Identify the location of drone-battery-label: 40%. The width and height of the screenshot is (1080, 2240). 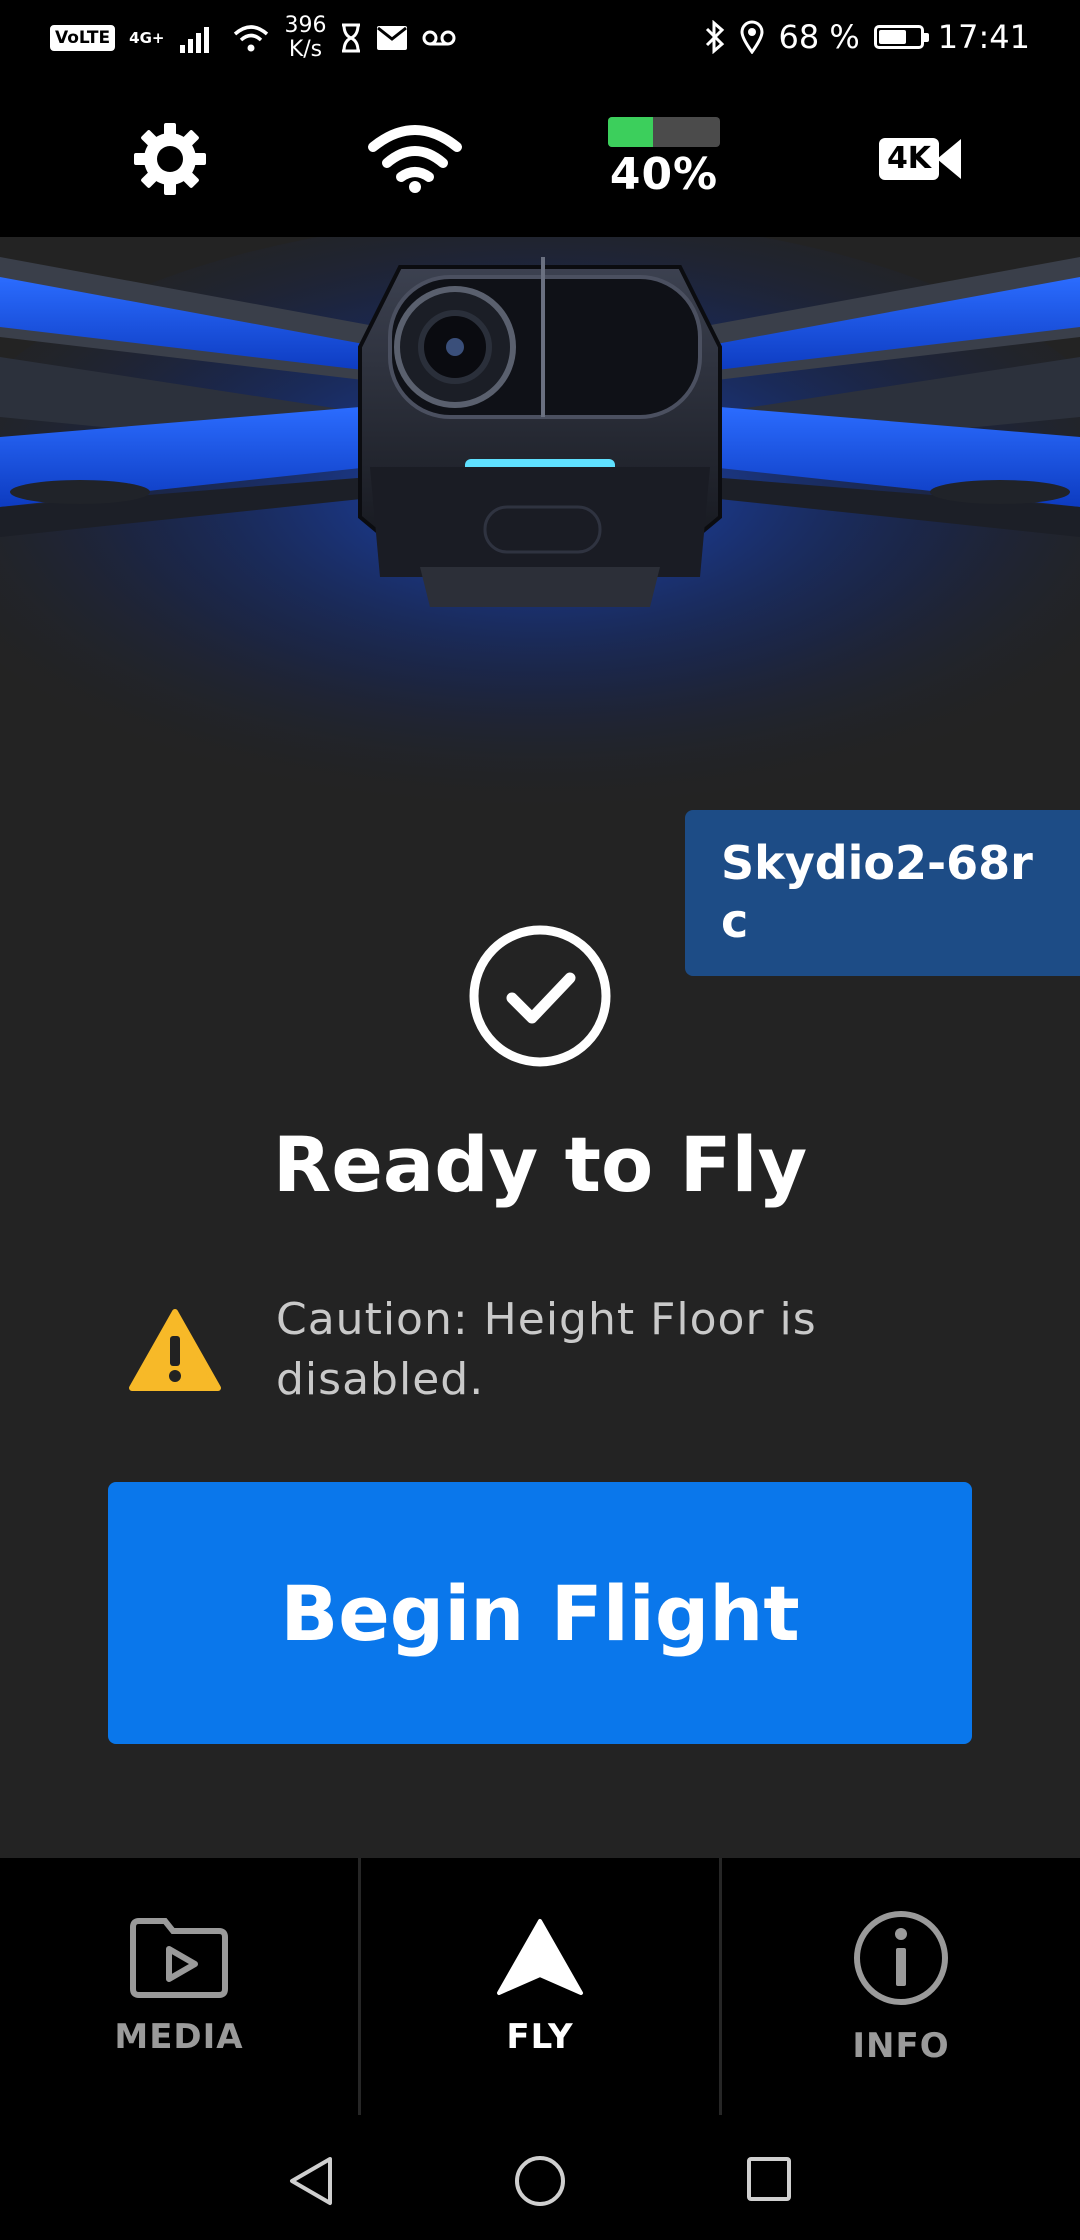
(664, 174).